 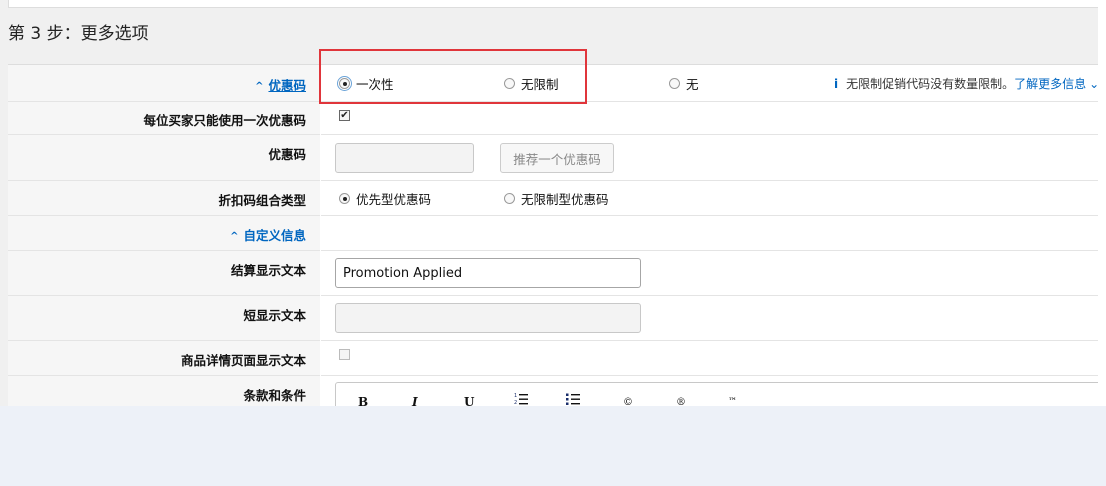 I want to click on value-cell: 推荐一个优惠码, so click(x=710, y=158).